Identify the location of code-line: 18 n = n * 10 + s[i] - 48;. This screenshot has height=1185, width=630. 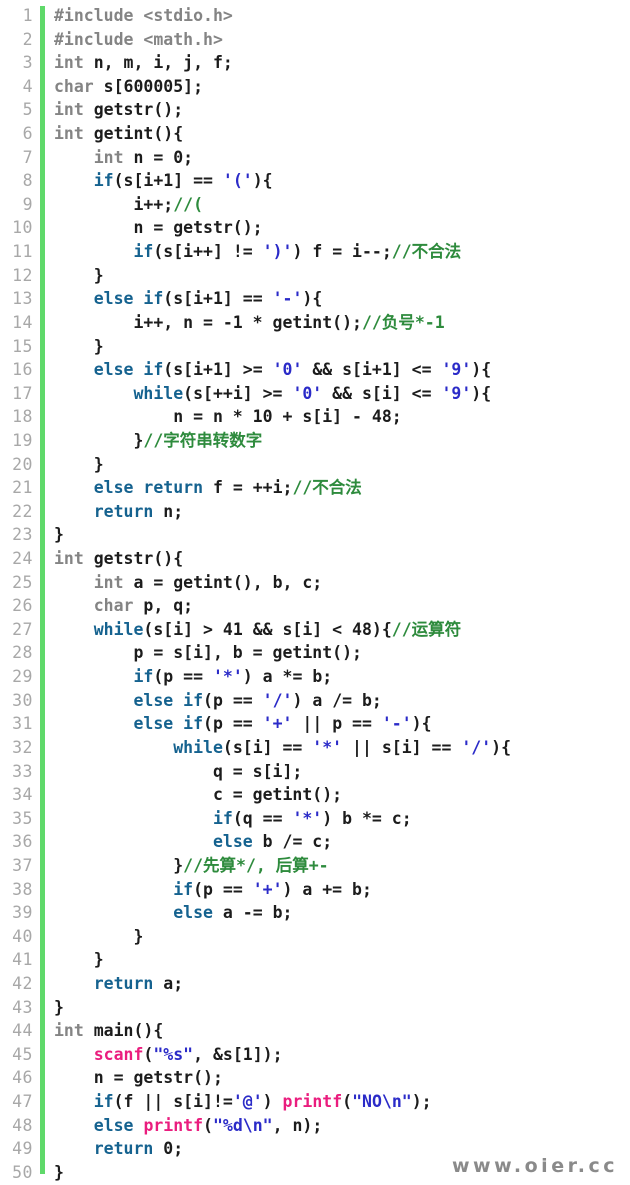
(315, 417).